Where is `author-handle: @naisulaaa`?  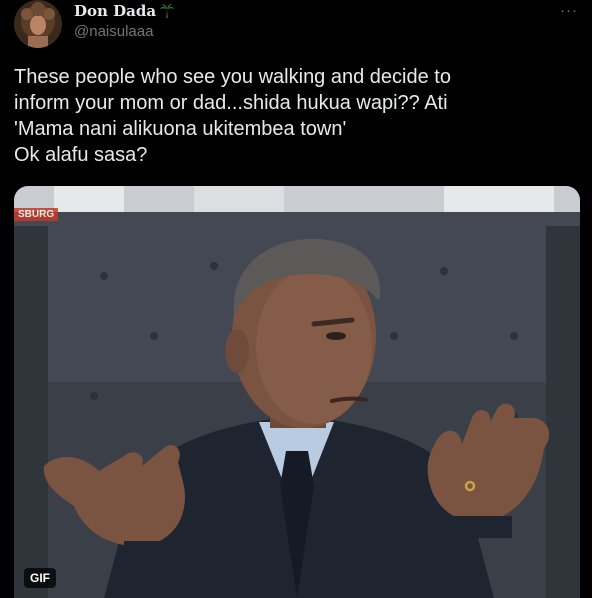
author-handle: @naisulaaa is located at coordinates (113, 31).